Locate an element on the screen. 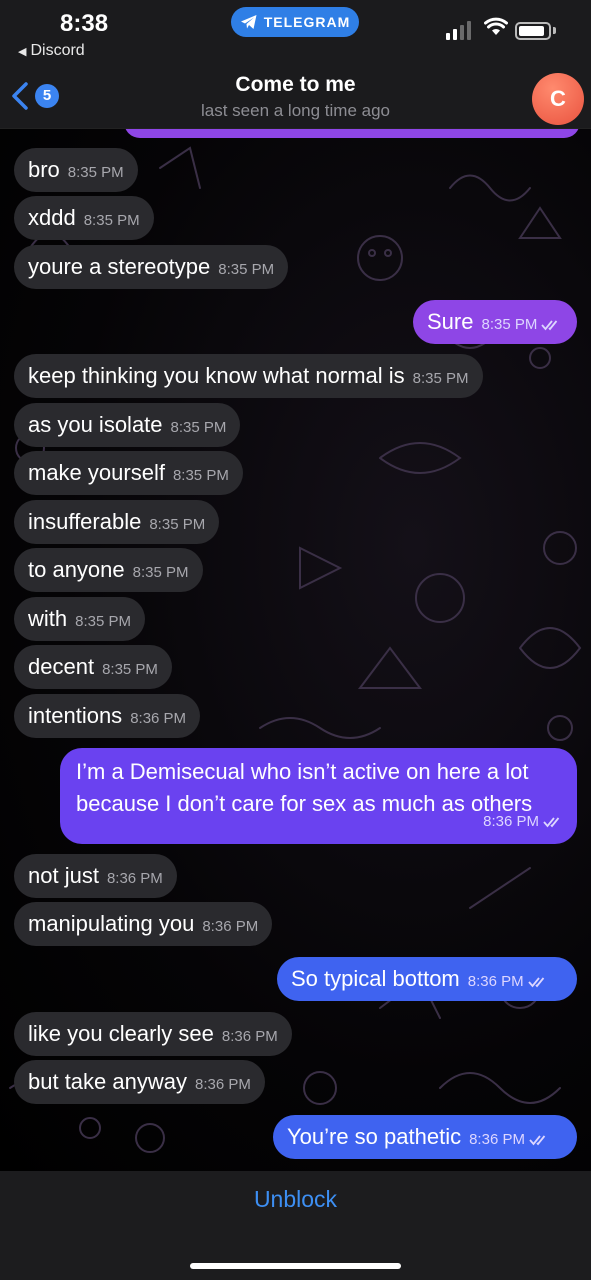 The height and width of the screenshot is (1280, 591). home-indicator is located at coordinates (295, 1266).